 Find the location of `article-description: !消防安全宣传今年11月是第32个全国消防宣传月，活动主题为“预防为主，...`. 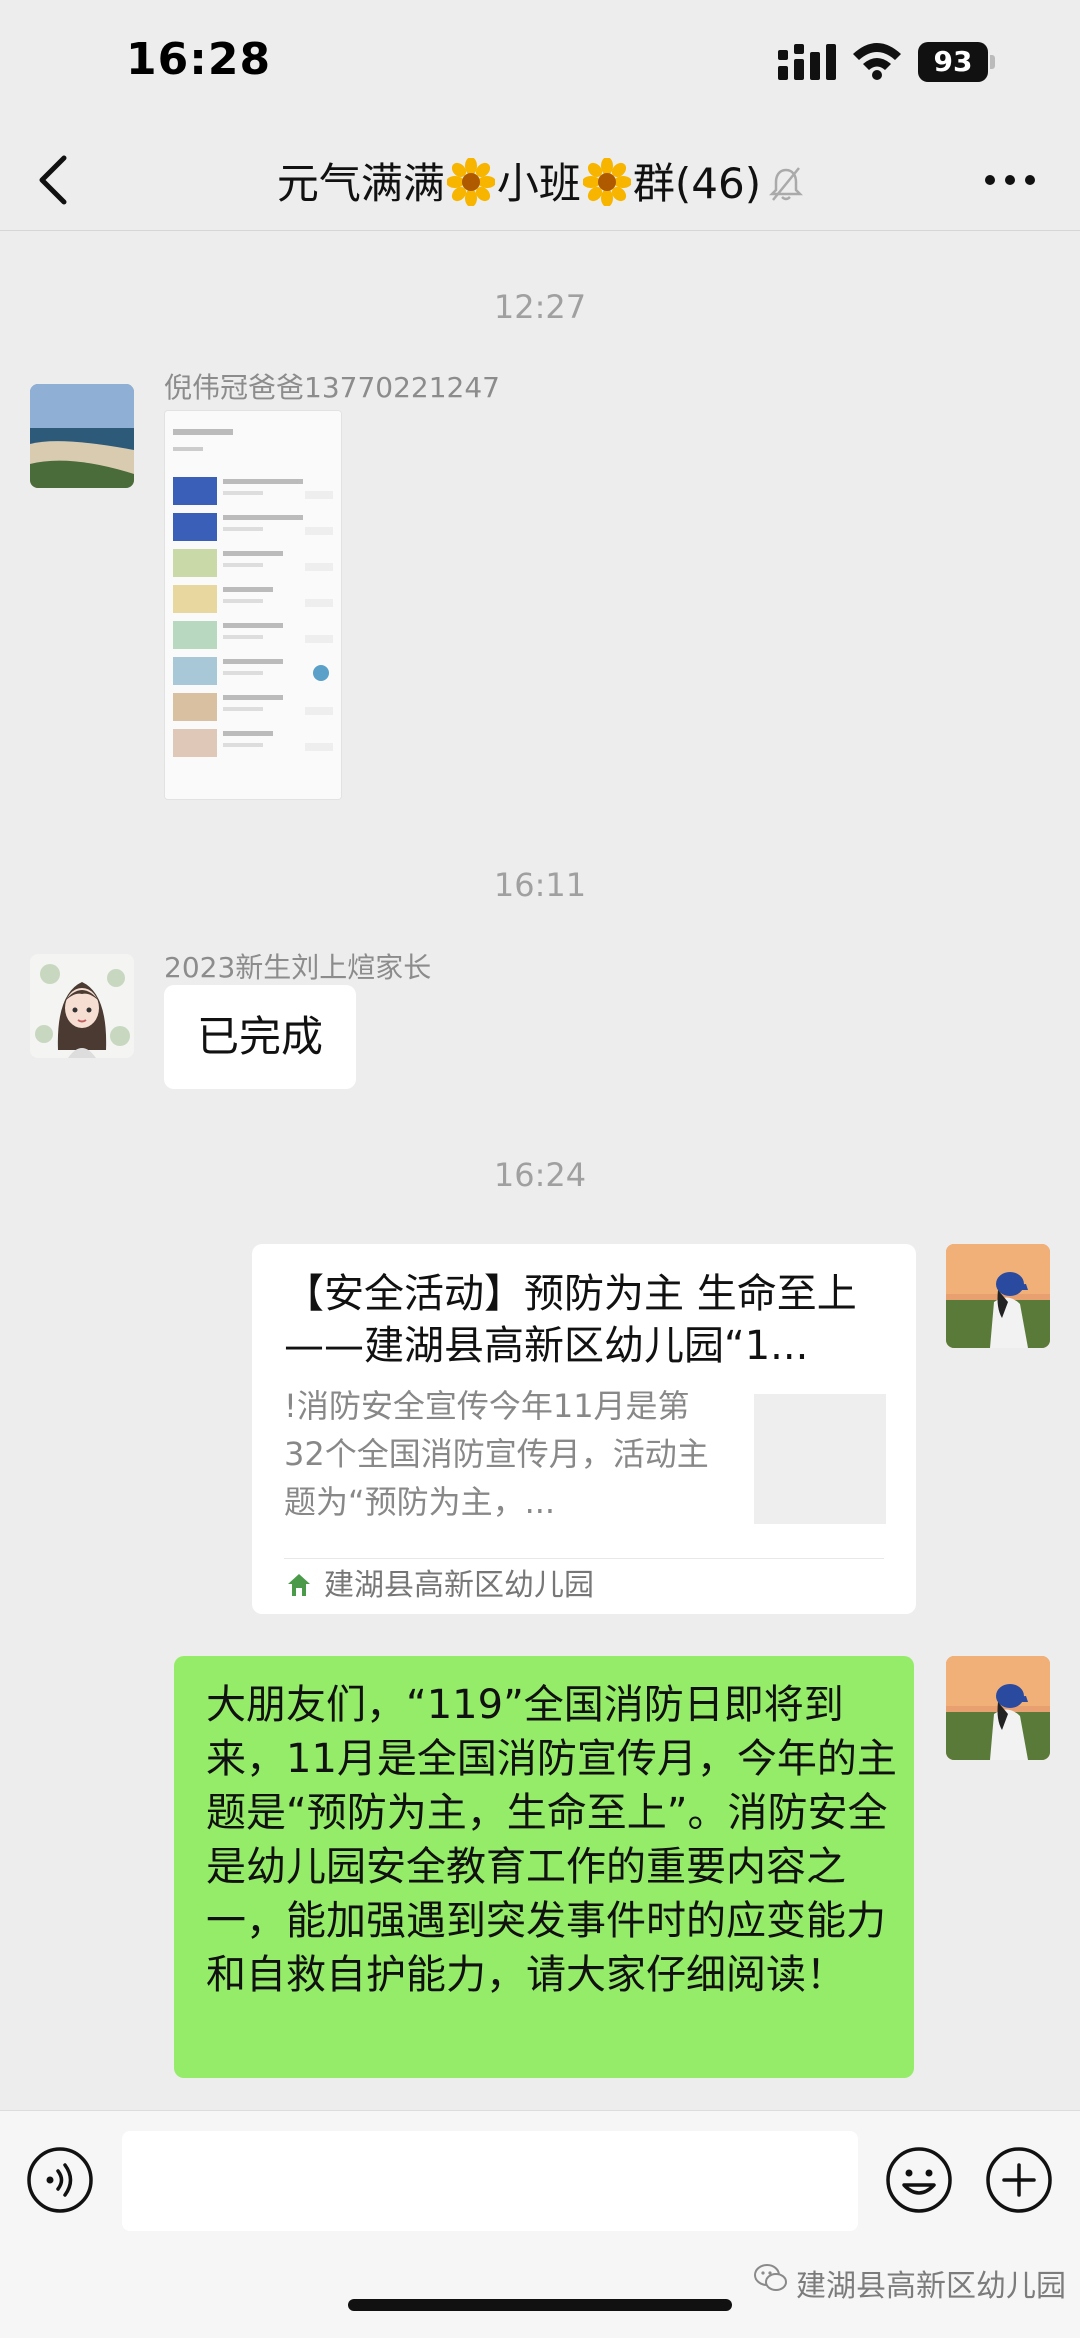

article-description: !消防安全宣传今年11月是第32个全国消防宣传月，活动主题为“预防为主，... is located at coordinates (496, 1454).